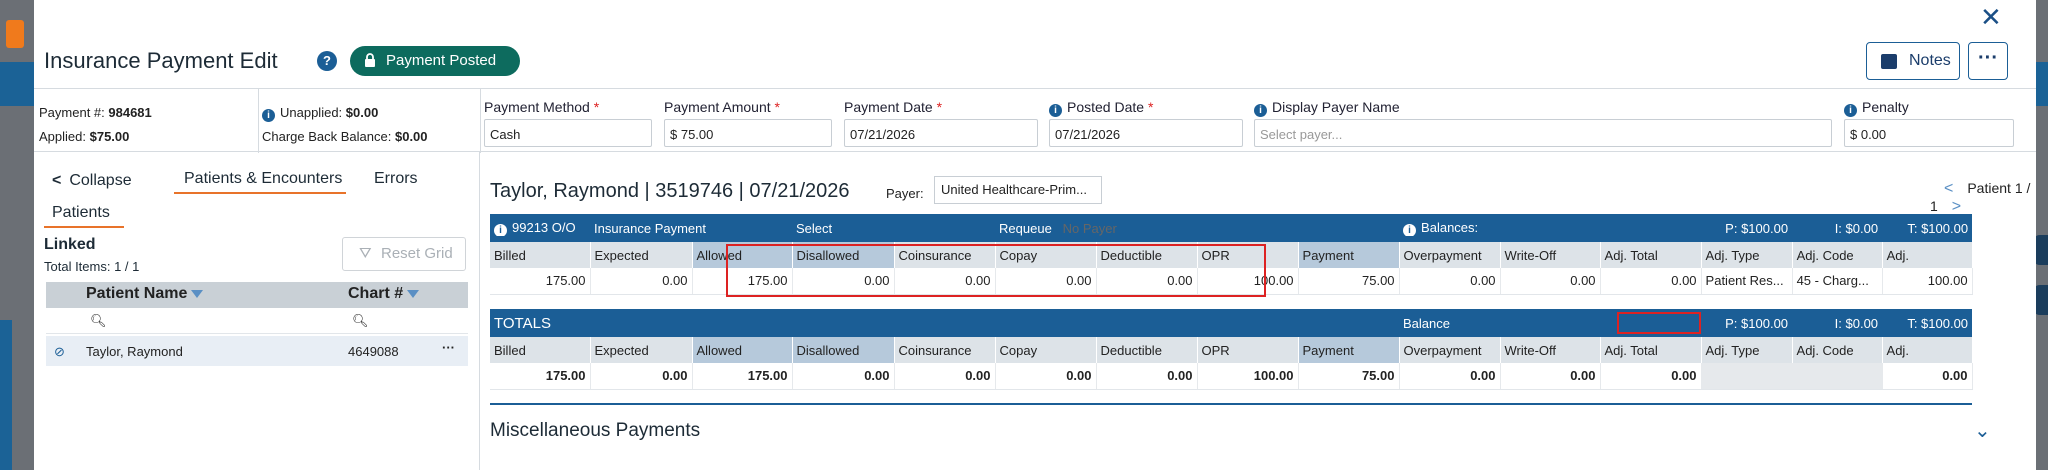  What do you see at coordinates (257, 351) in the screenshot?
I see `table-row: ⊘ Taylor, Raymond 4649088 ···` at bounding box center [257, 351].